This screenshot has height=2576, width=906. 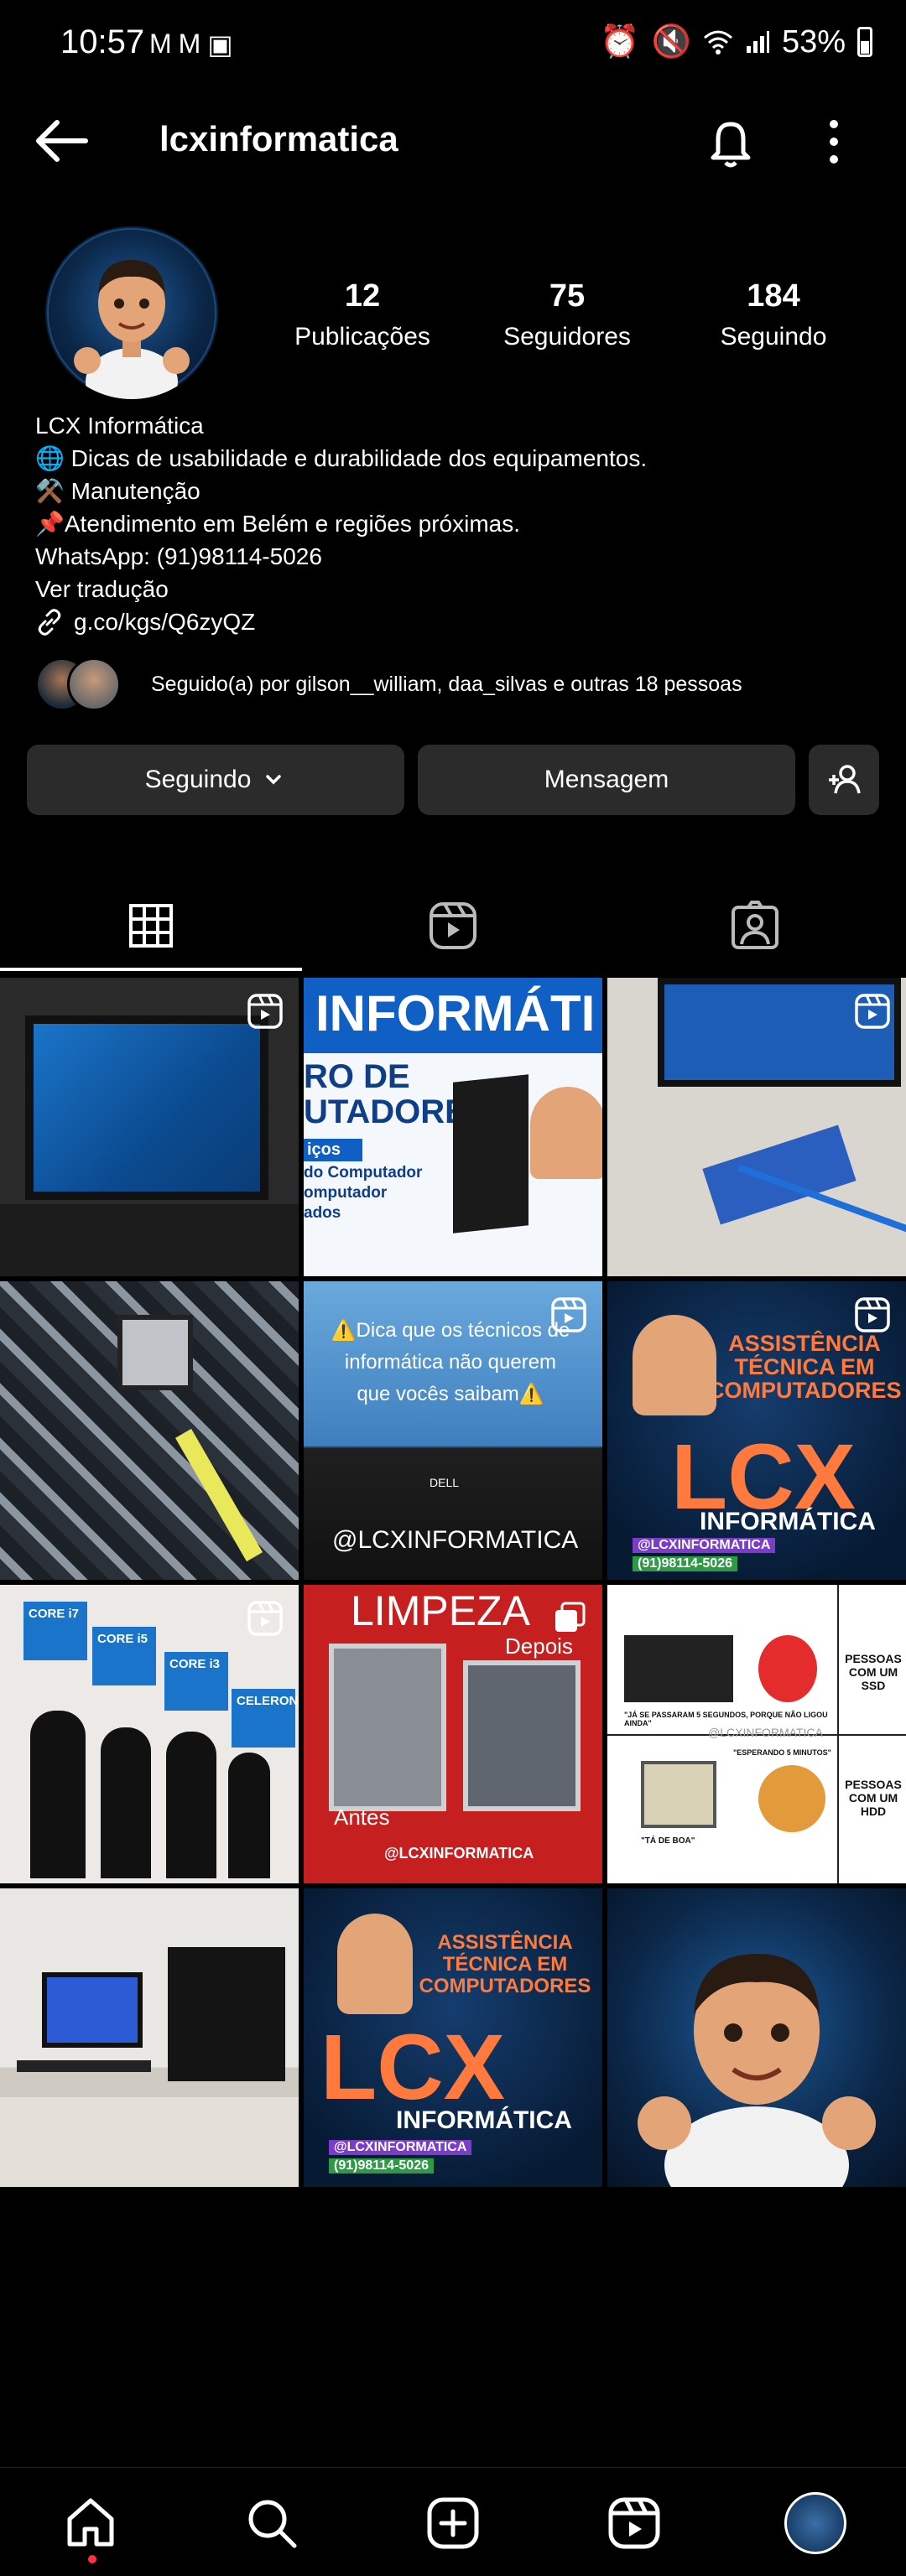 I want to click on battery-percent: 53%, so click(x=814, y=41).